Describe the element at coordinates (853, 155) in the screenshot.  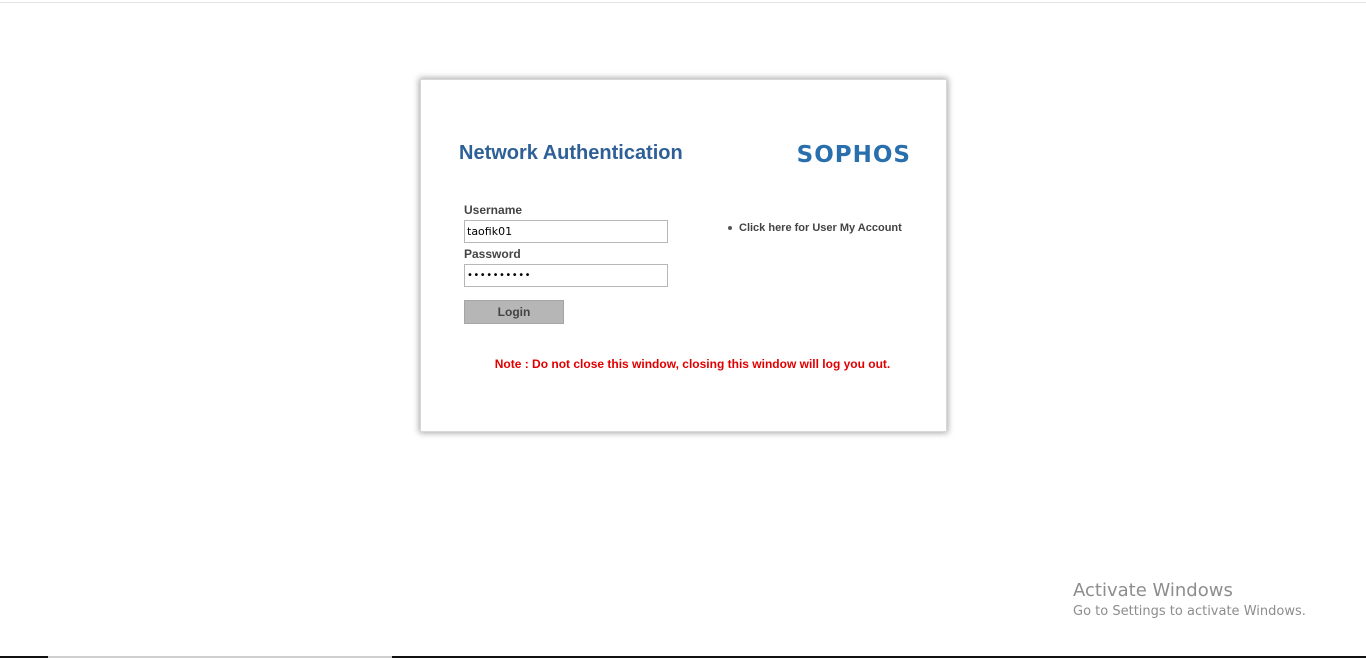
I see `sophos-logo: SOPHOS` at that location.